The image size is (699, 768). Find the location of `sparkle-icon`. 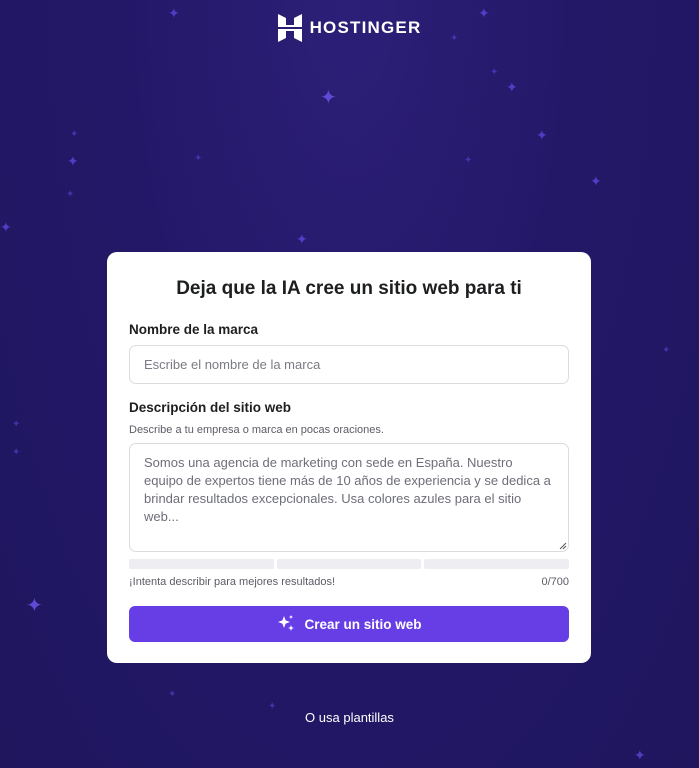

sparkle-icon is located at coordinates (286, 623).